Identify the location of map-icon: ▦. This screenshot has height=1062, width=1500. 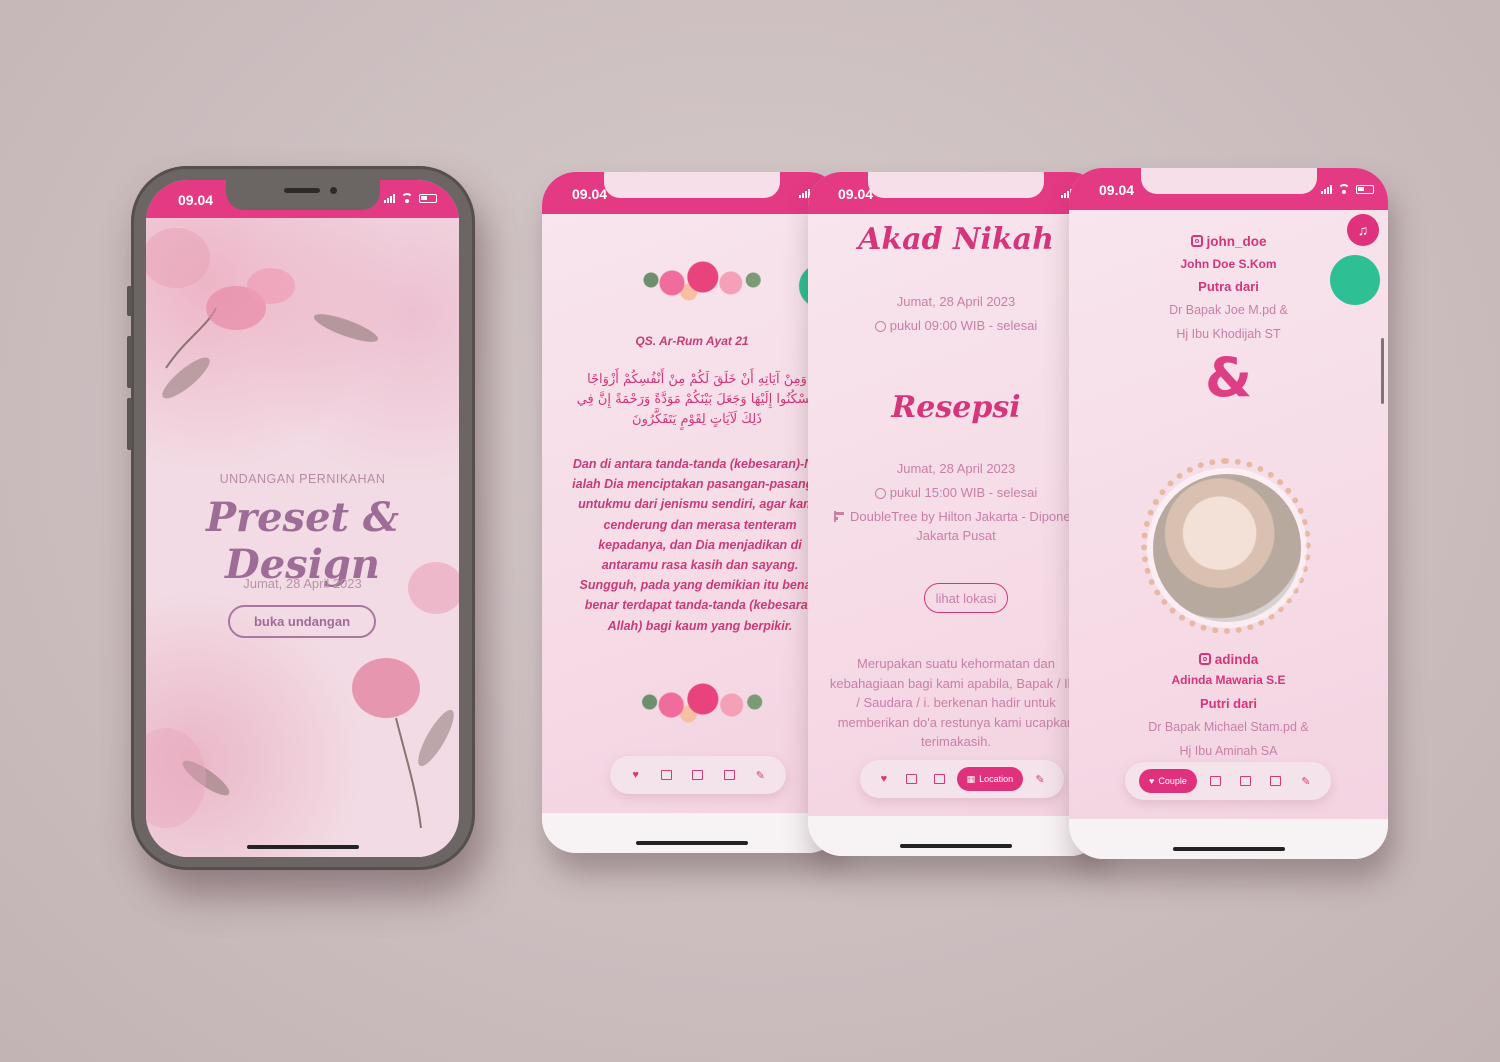
(971, 778).